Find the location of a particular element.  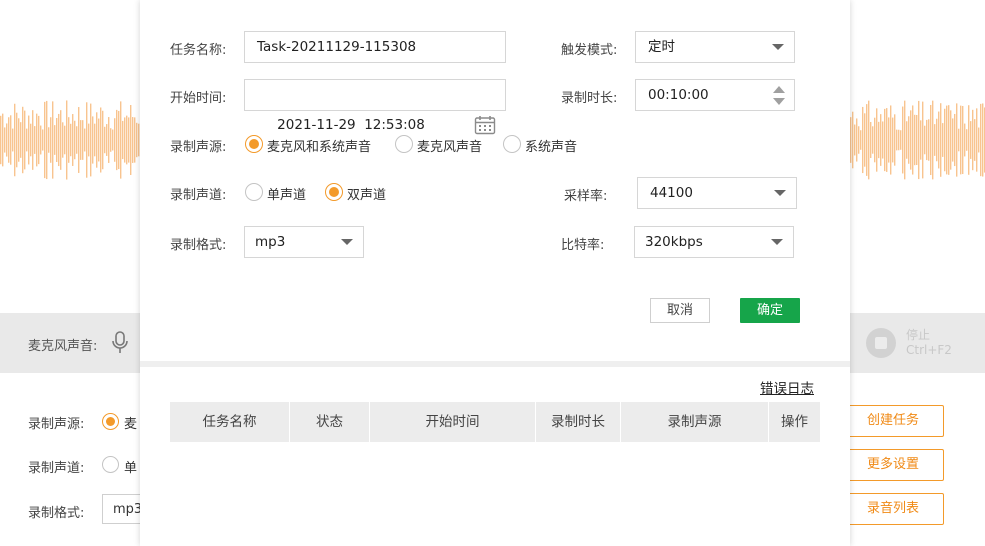

channel-radio-stereo is located at coordinates (334, 192).